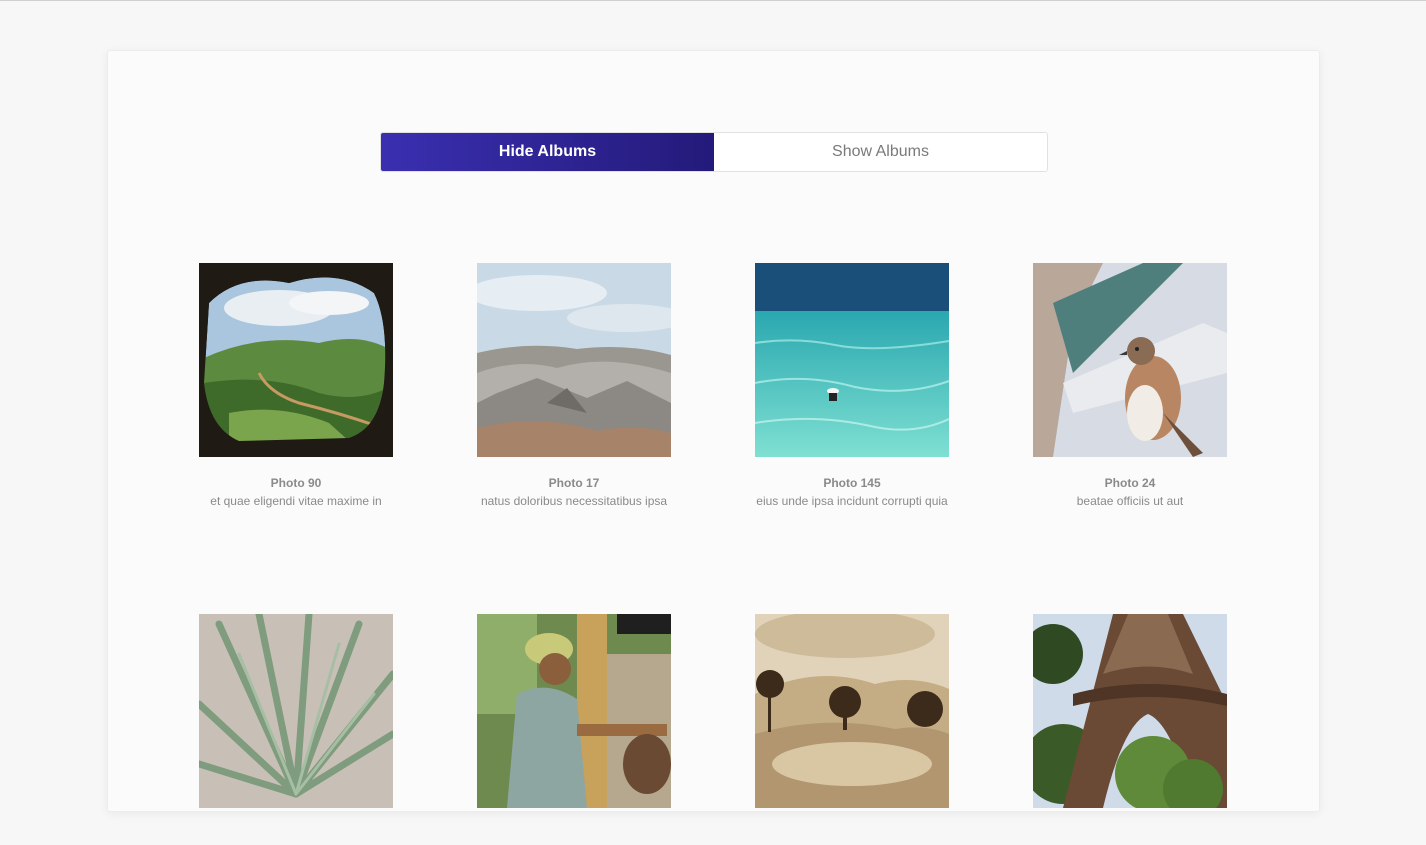 This screenshot has width=1426, height=845. I want to click on sepia-hills-image, so click(852, 711).